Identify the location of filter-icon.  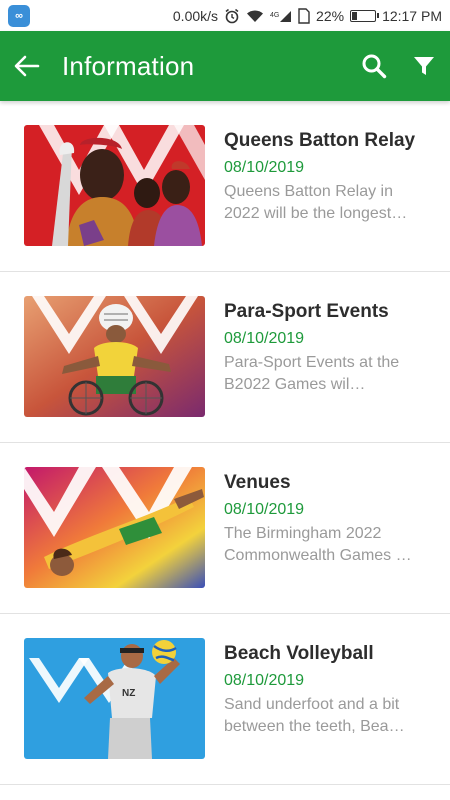
(424, 66).